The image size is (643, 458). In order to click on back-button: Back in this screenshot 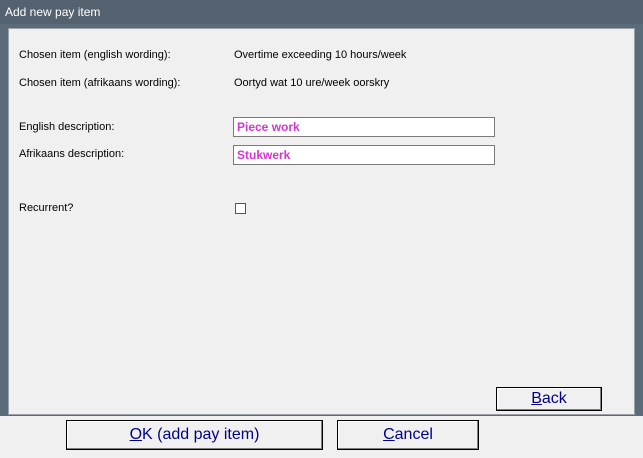, I will do `click(549, 399)`.